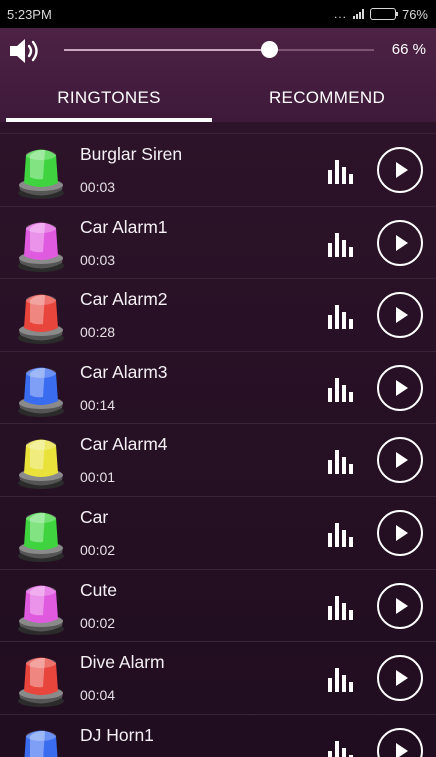 This screenshot has height=757, width=436. Describe the element at coordinates (414, 14) in the screenshot. I see `battery-percent: 76%` at that location.